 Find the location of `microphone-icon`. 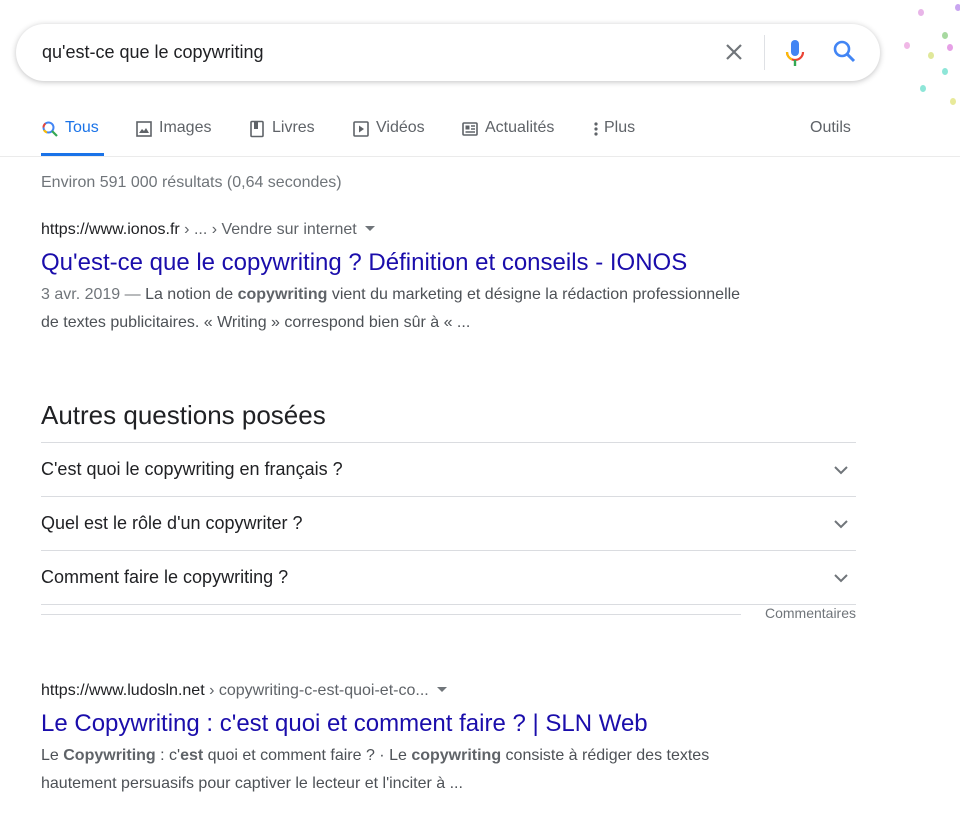

microphone-icon is located at coordinates (795, 53).